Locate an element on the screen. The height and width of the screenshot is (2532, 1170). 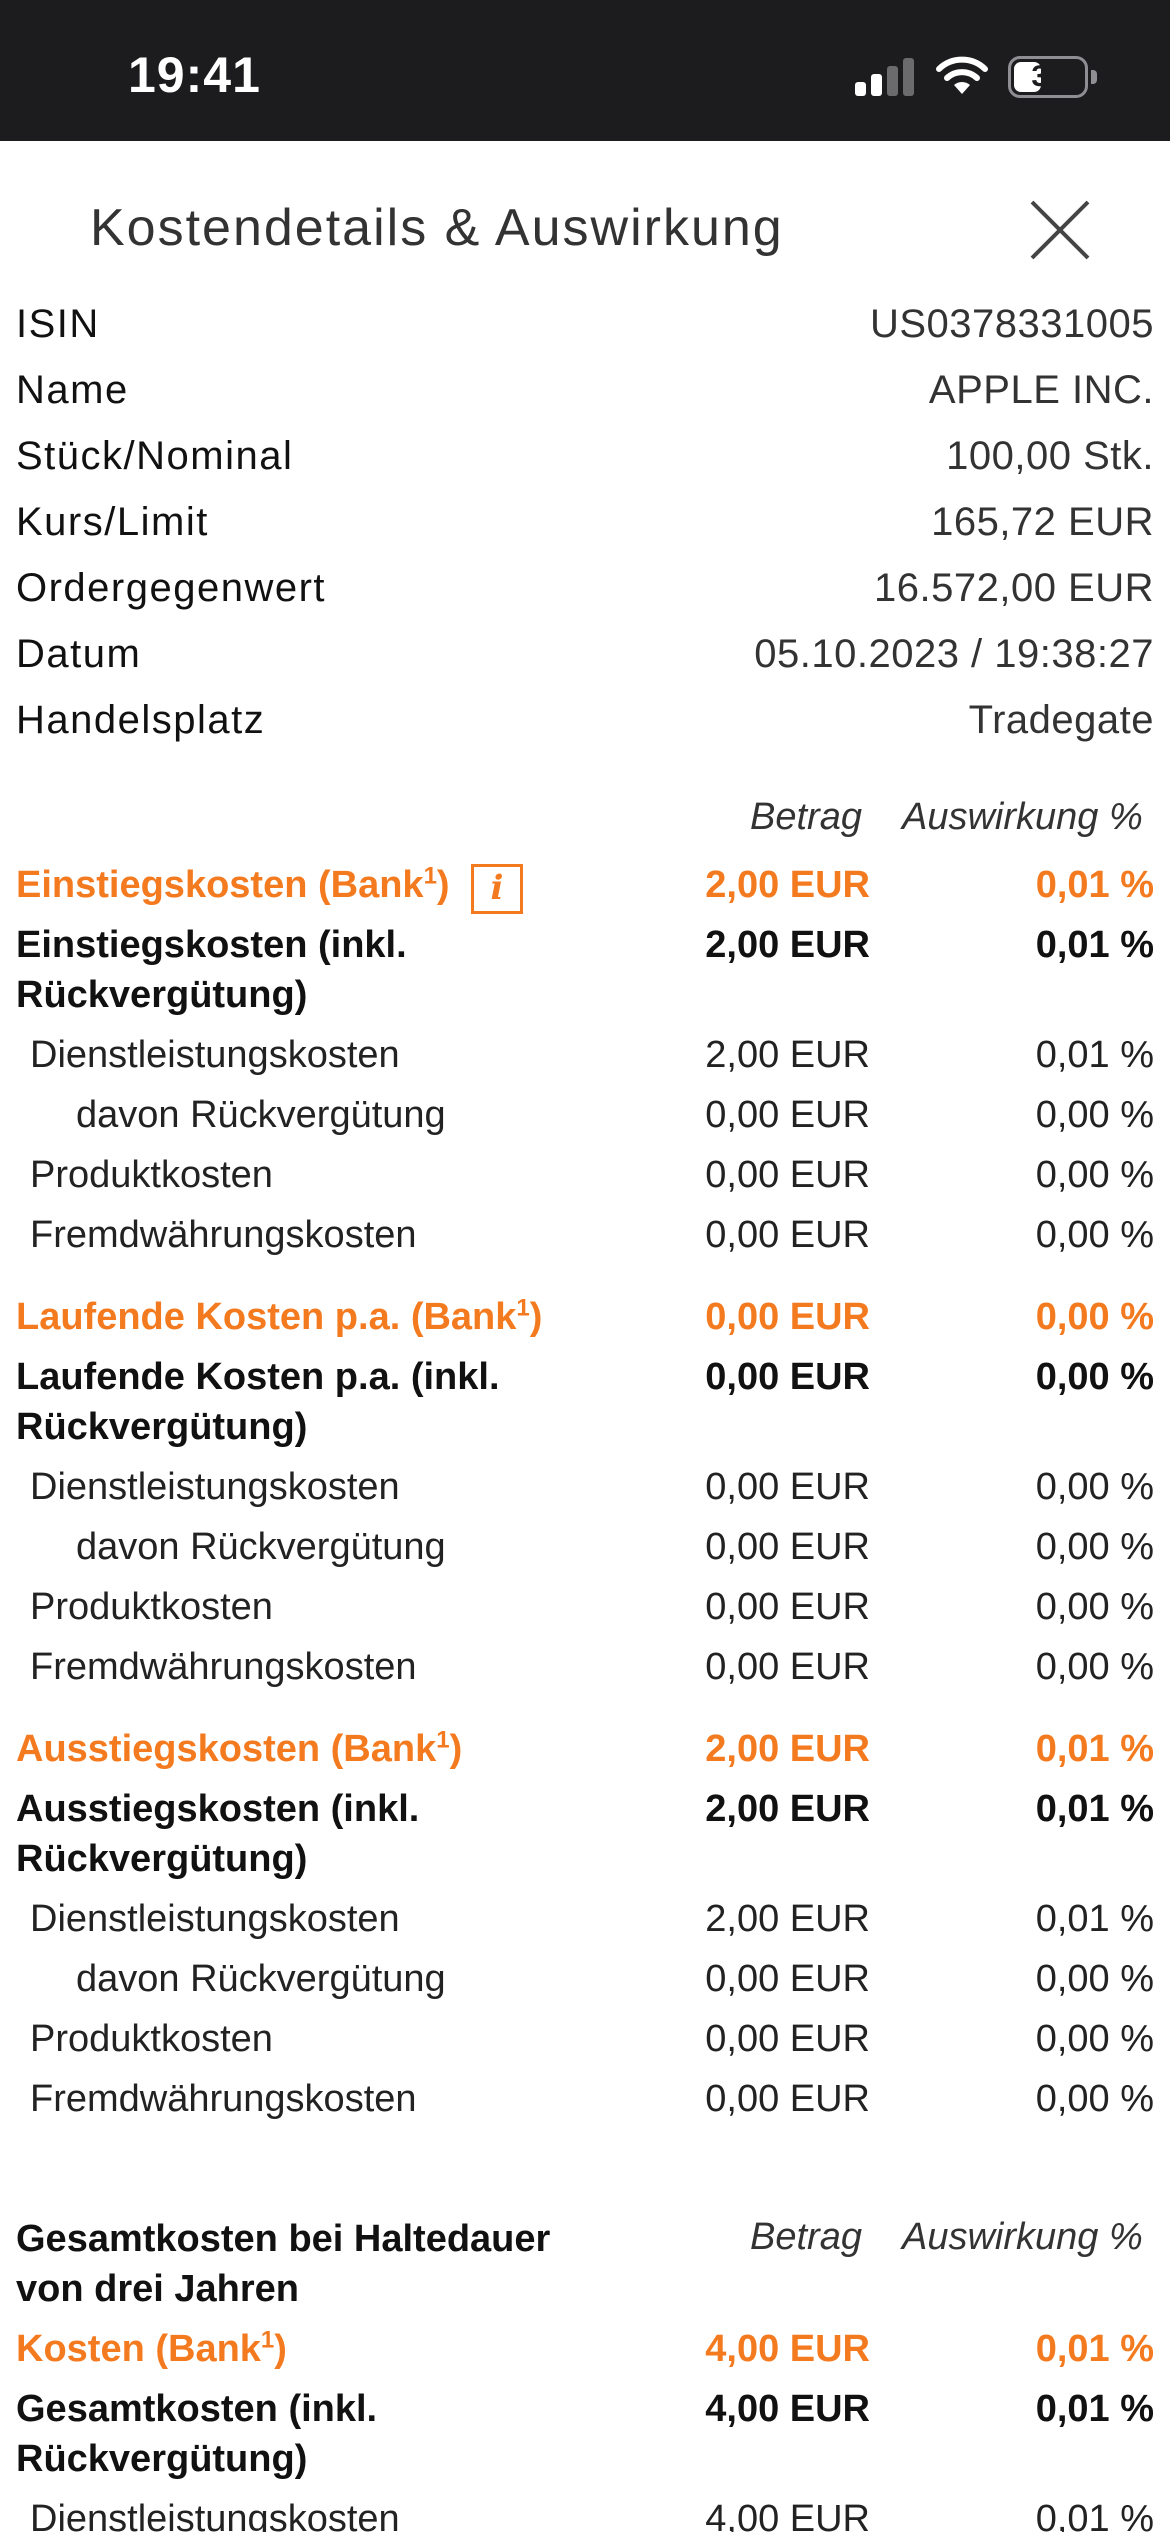
entry-rebate-row: davon Rückvergütung 0,00 EUR 0,00 % is located at coordinates (585, 1115).